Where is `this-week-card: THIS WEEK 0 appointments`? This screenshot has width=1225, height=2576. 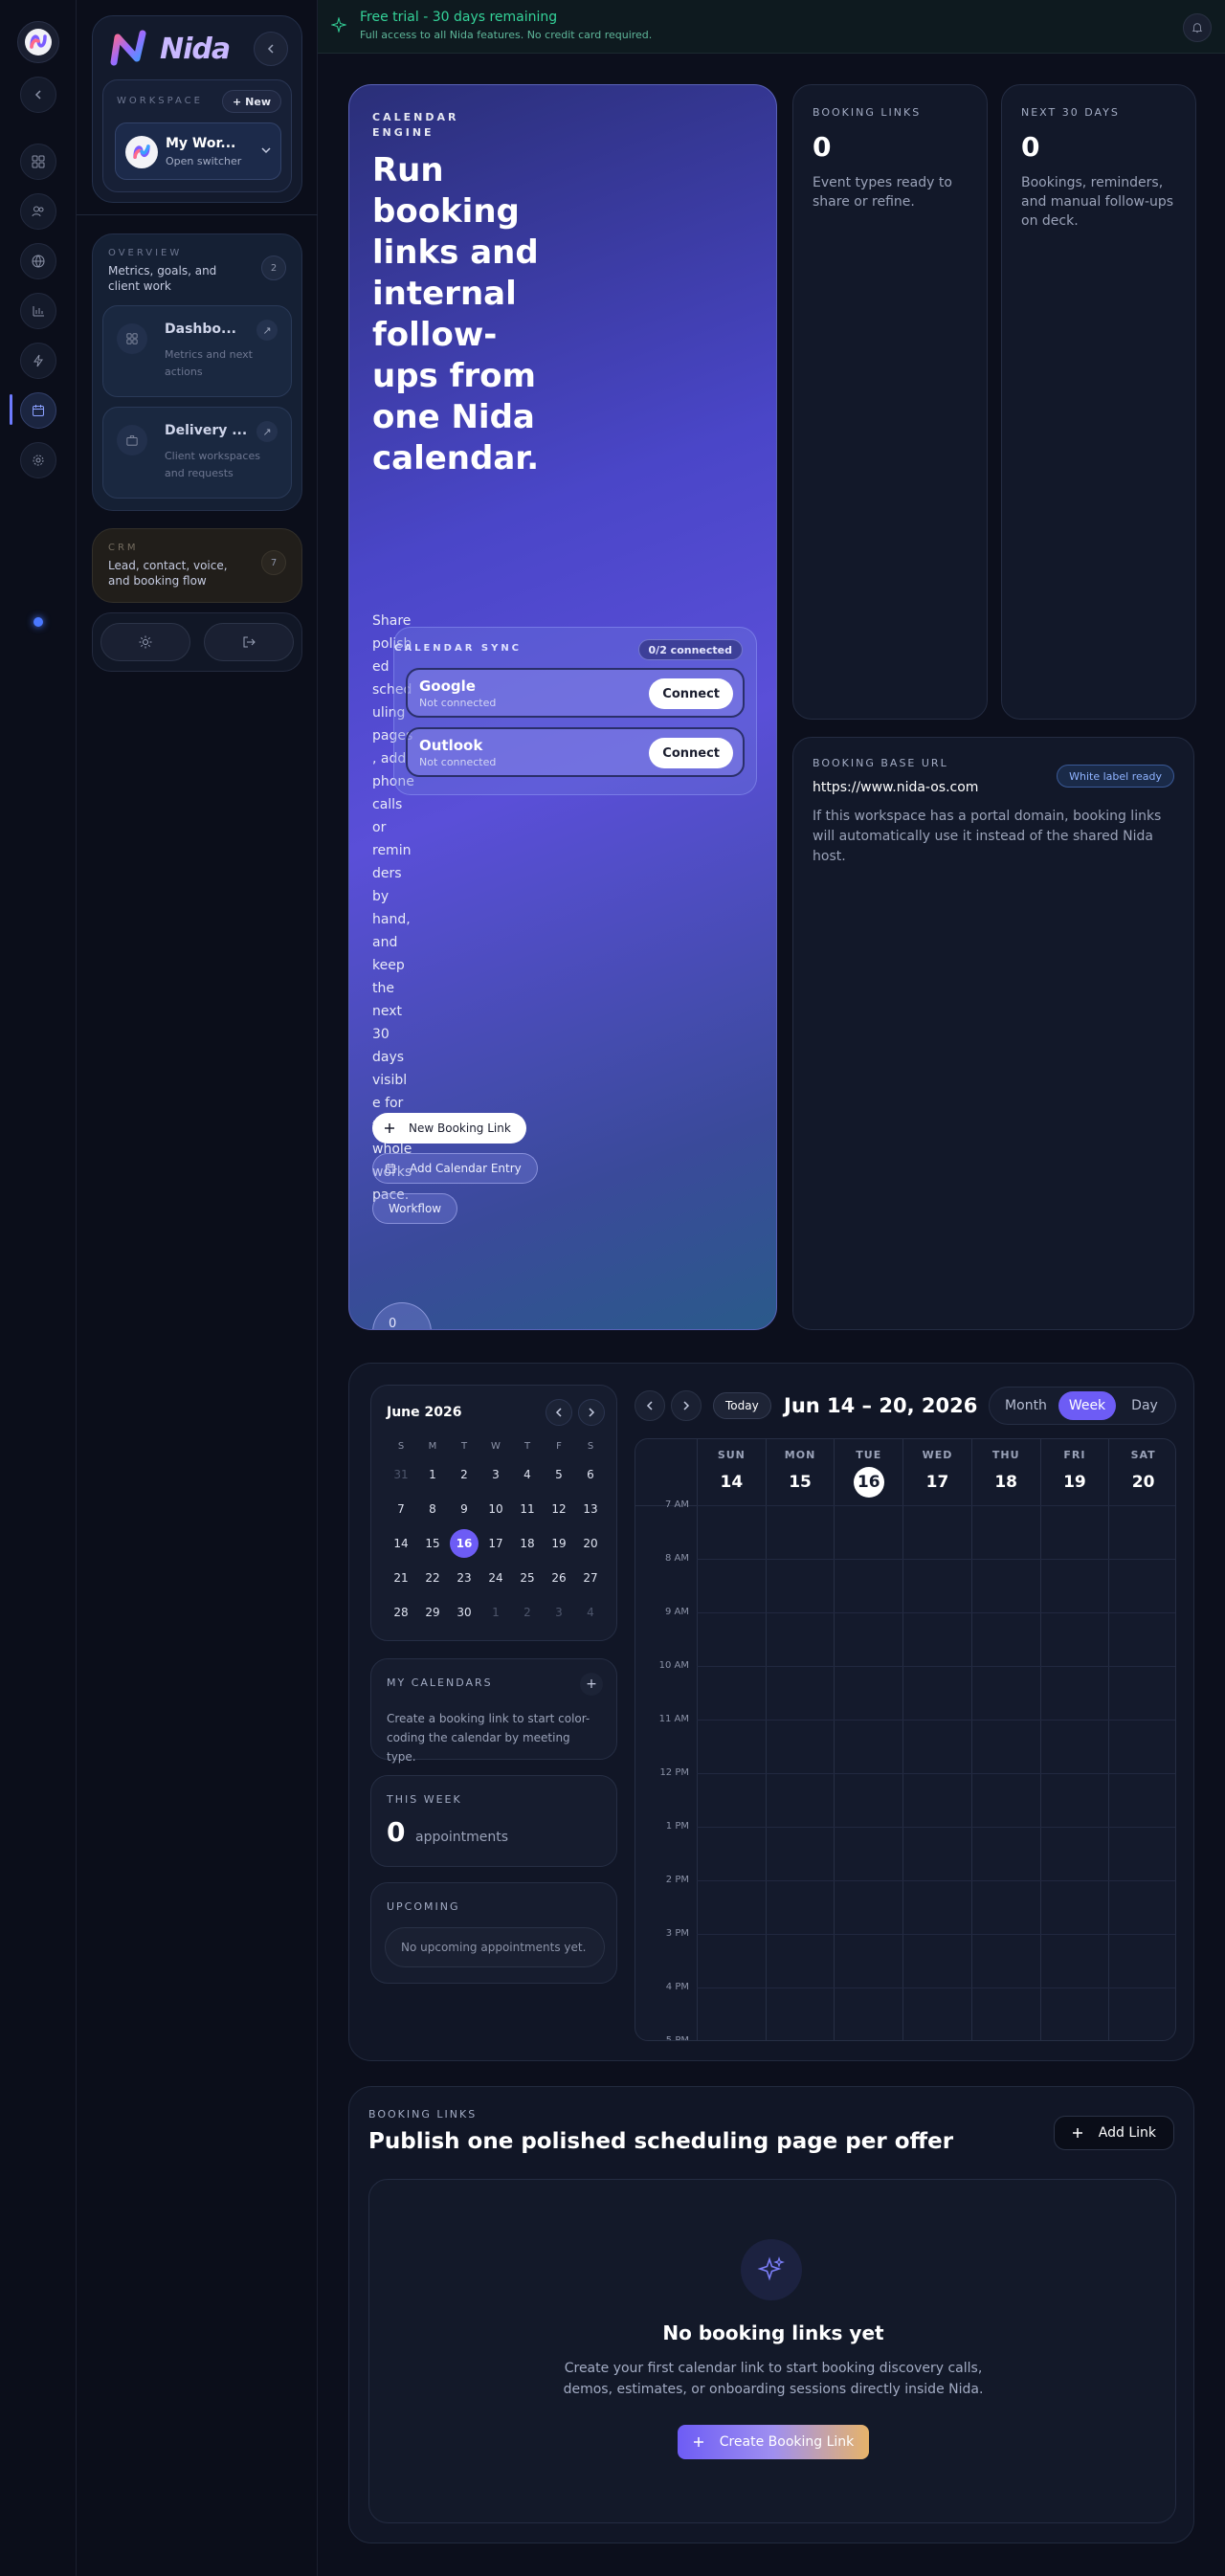 this-week-card: THIS WEEK 0 appointments is located at coordinates (494, 1821).